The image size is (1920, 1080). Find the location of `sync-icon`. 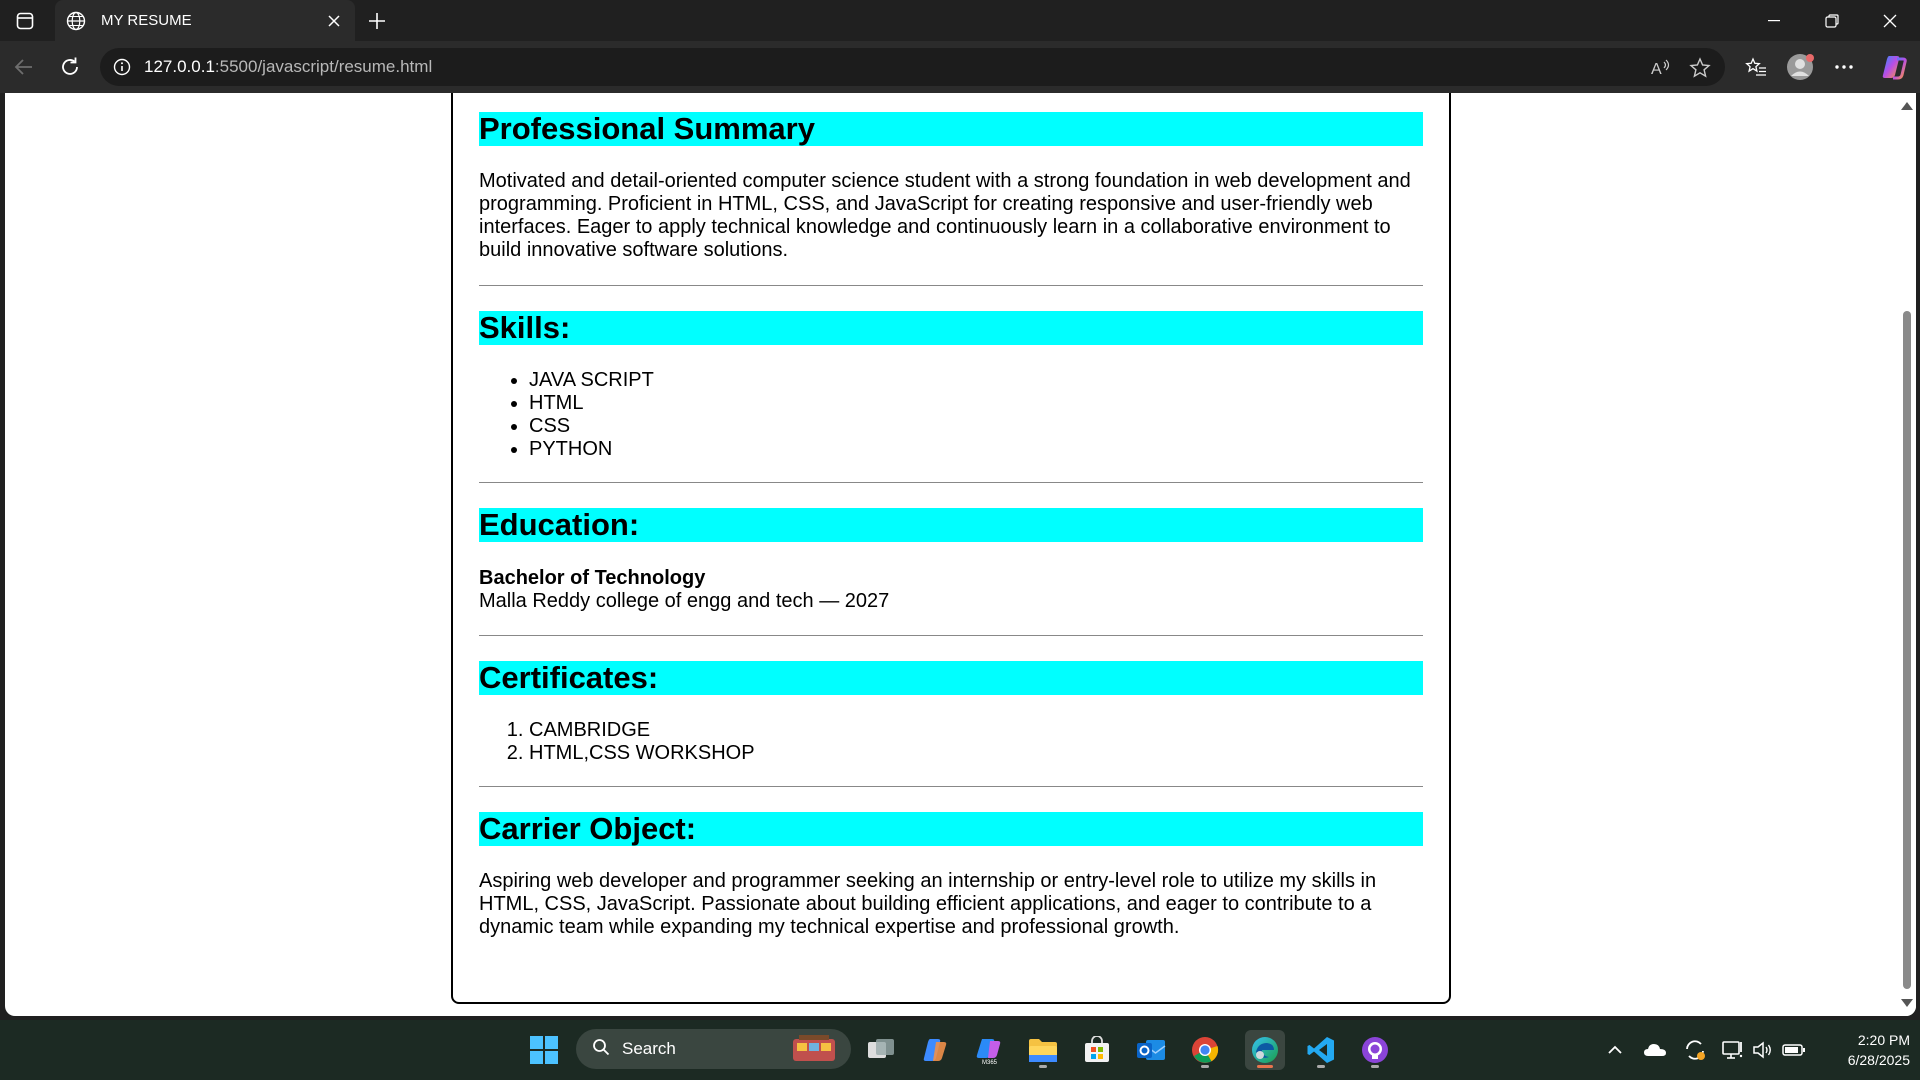

sync-icon is located at coordinates (1695, 1050).